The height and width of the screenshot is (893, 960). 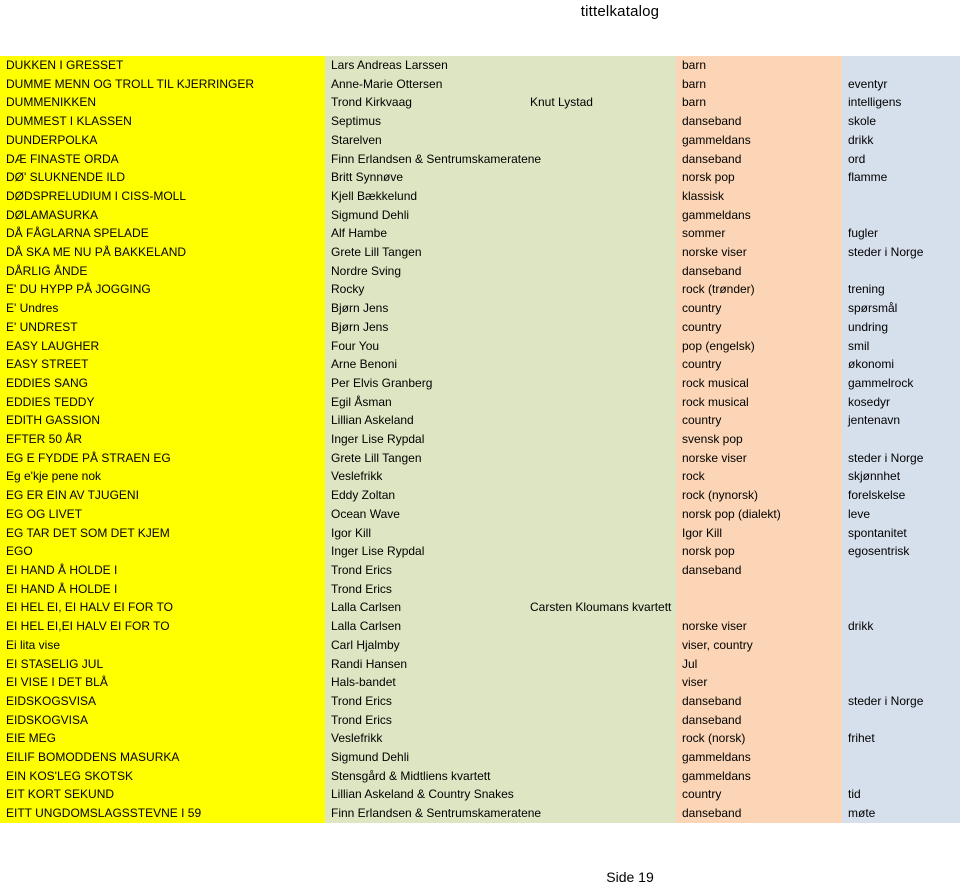 What do you see at coordinates (162, 533) in the screenshot?
I see `cell-title: EG TAR DET SOM DET KJEM` at bounding box center [162, 533].